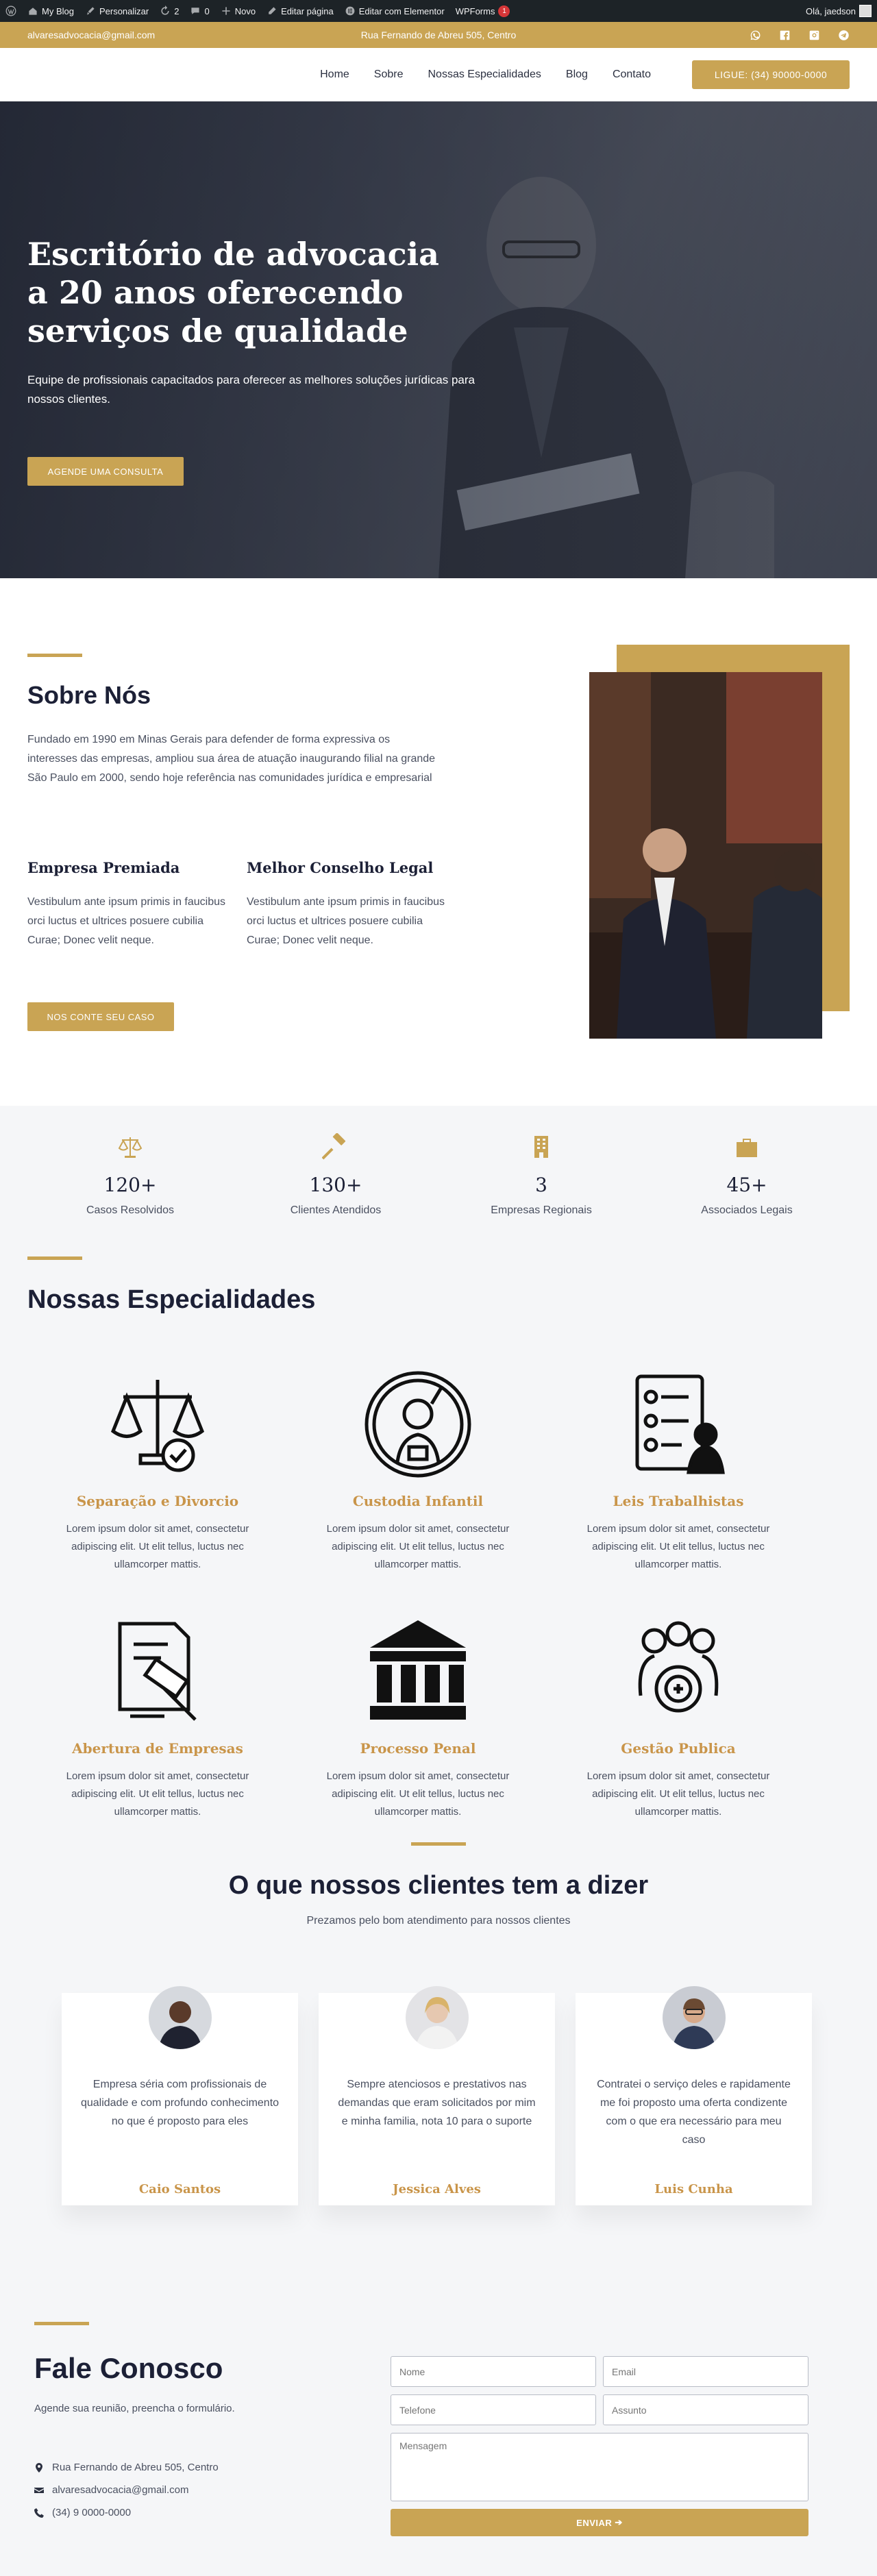 This screenshot has height=2576, width=877. What do you see at coordinates (493, 2371) in the screenshot?
I see `name-field` at bounding box center [493, 2371].